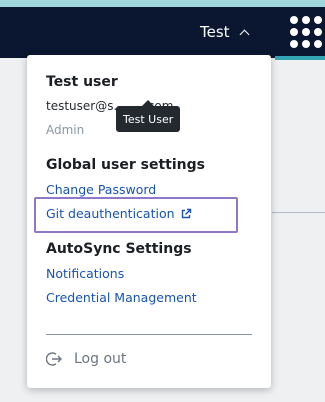  I want to click on logout-icon, so click(54, 359).